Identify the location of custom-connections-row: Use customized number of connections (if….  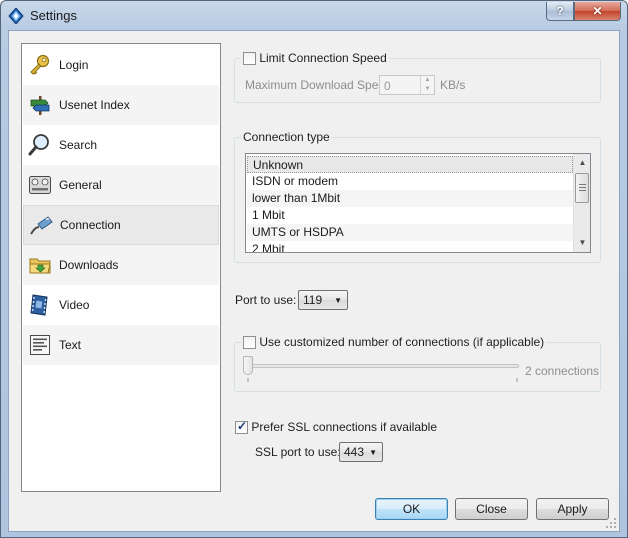
(394, 342).